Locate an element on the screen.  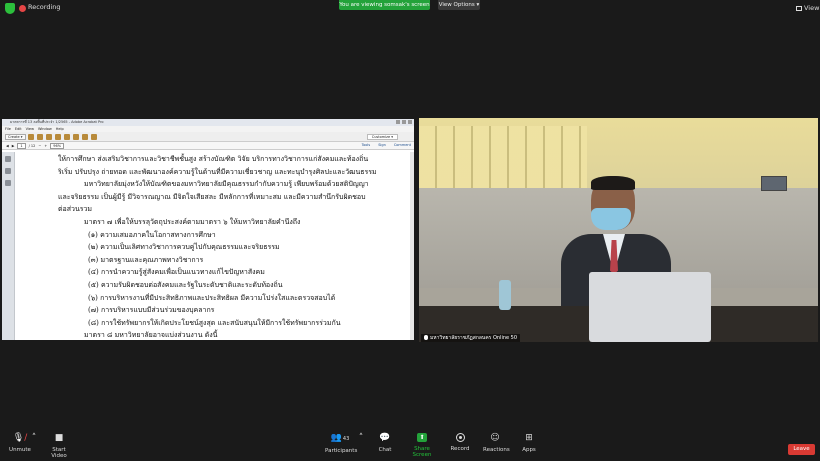
participant-name-label: มหาวิทยาลัยราชภัฏสกลนคร Online 50 is located at coordinates (471, 338).